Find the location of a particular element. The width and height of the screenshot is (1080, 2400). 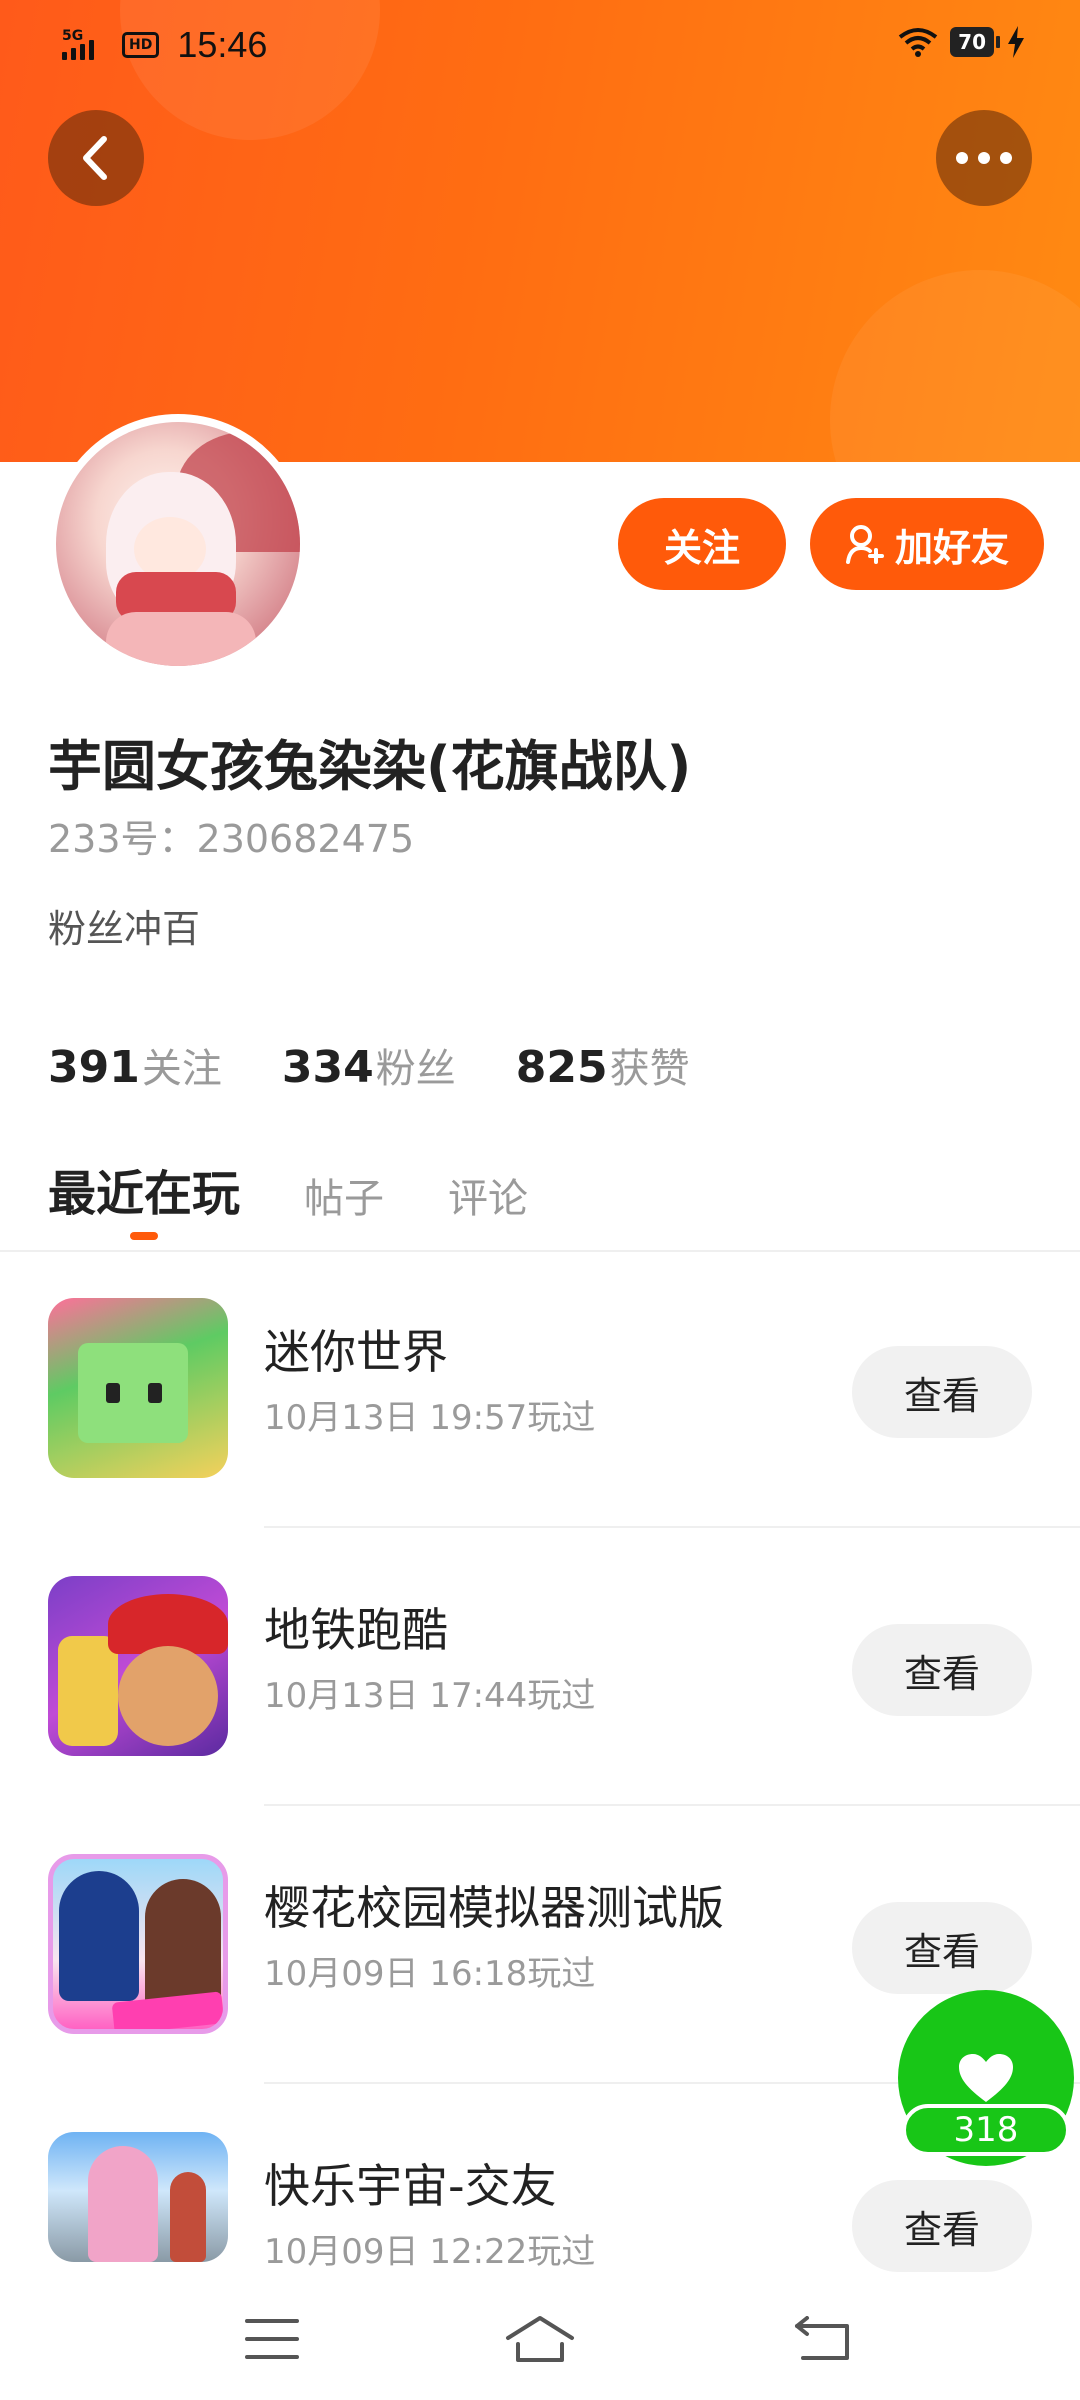

like-button: 318 is located at coordinates (986, 2078).